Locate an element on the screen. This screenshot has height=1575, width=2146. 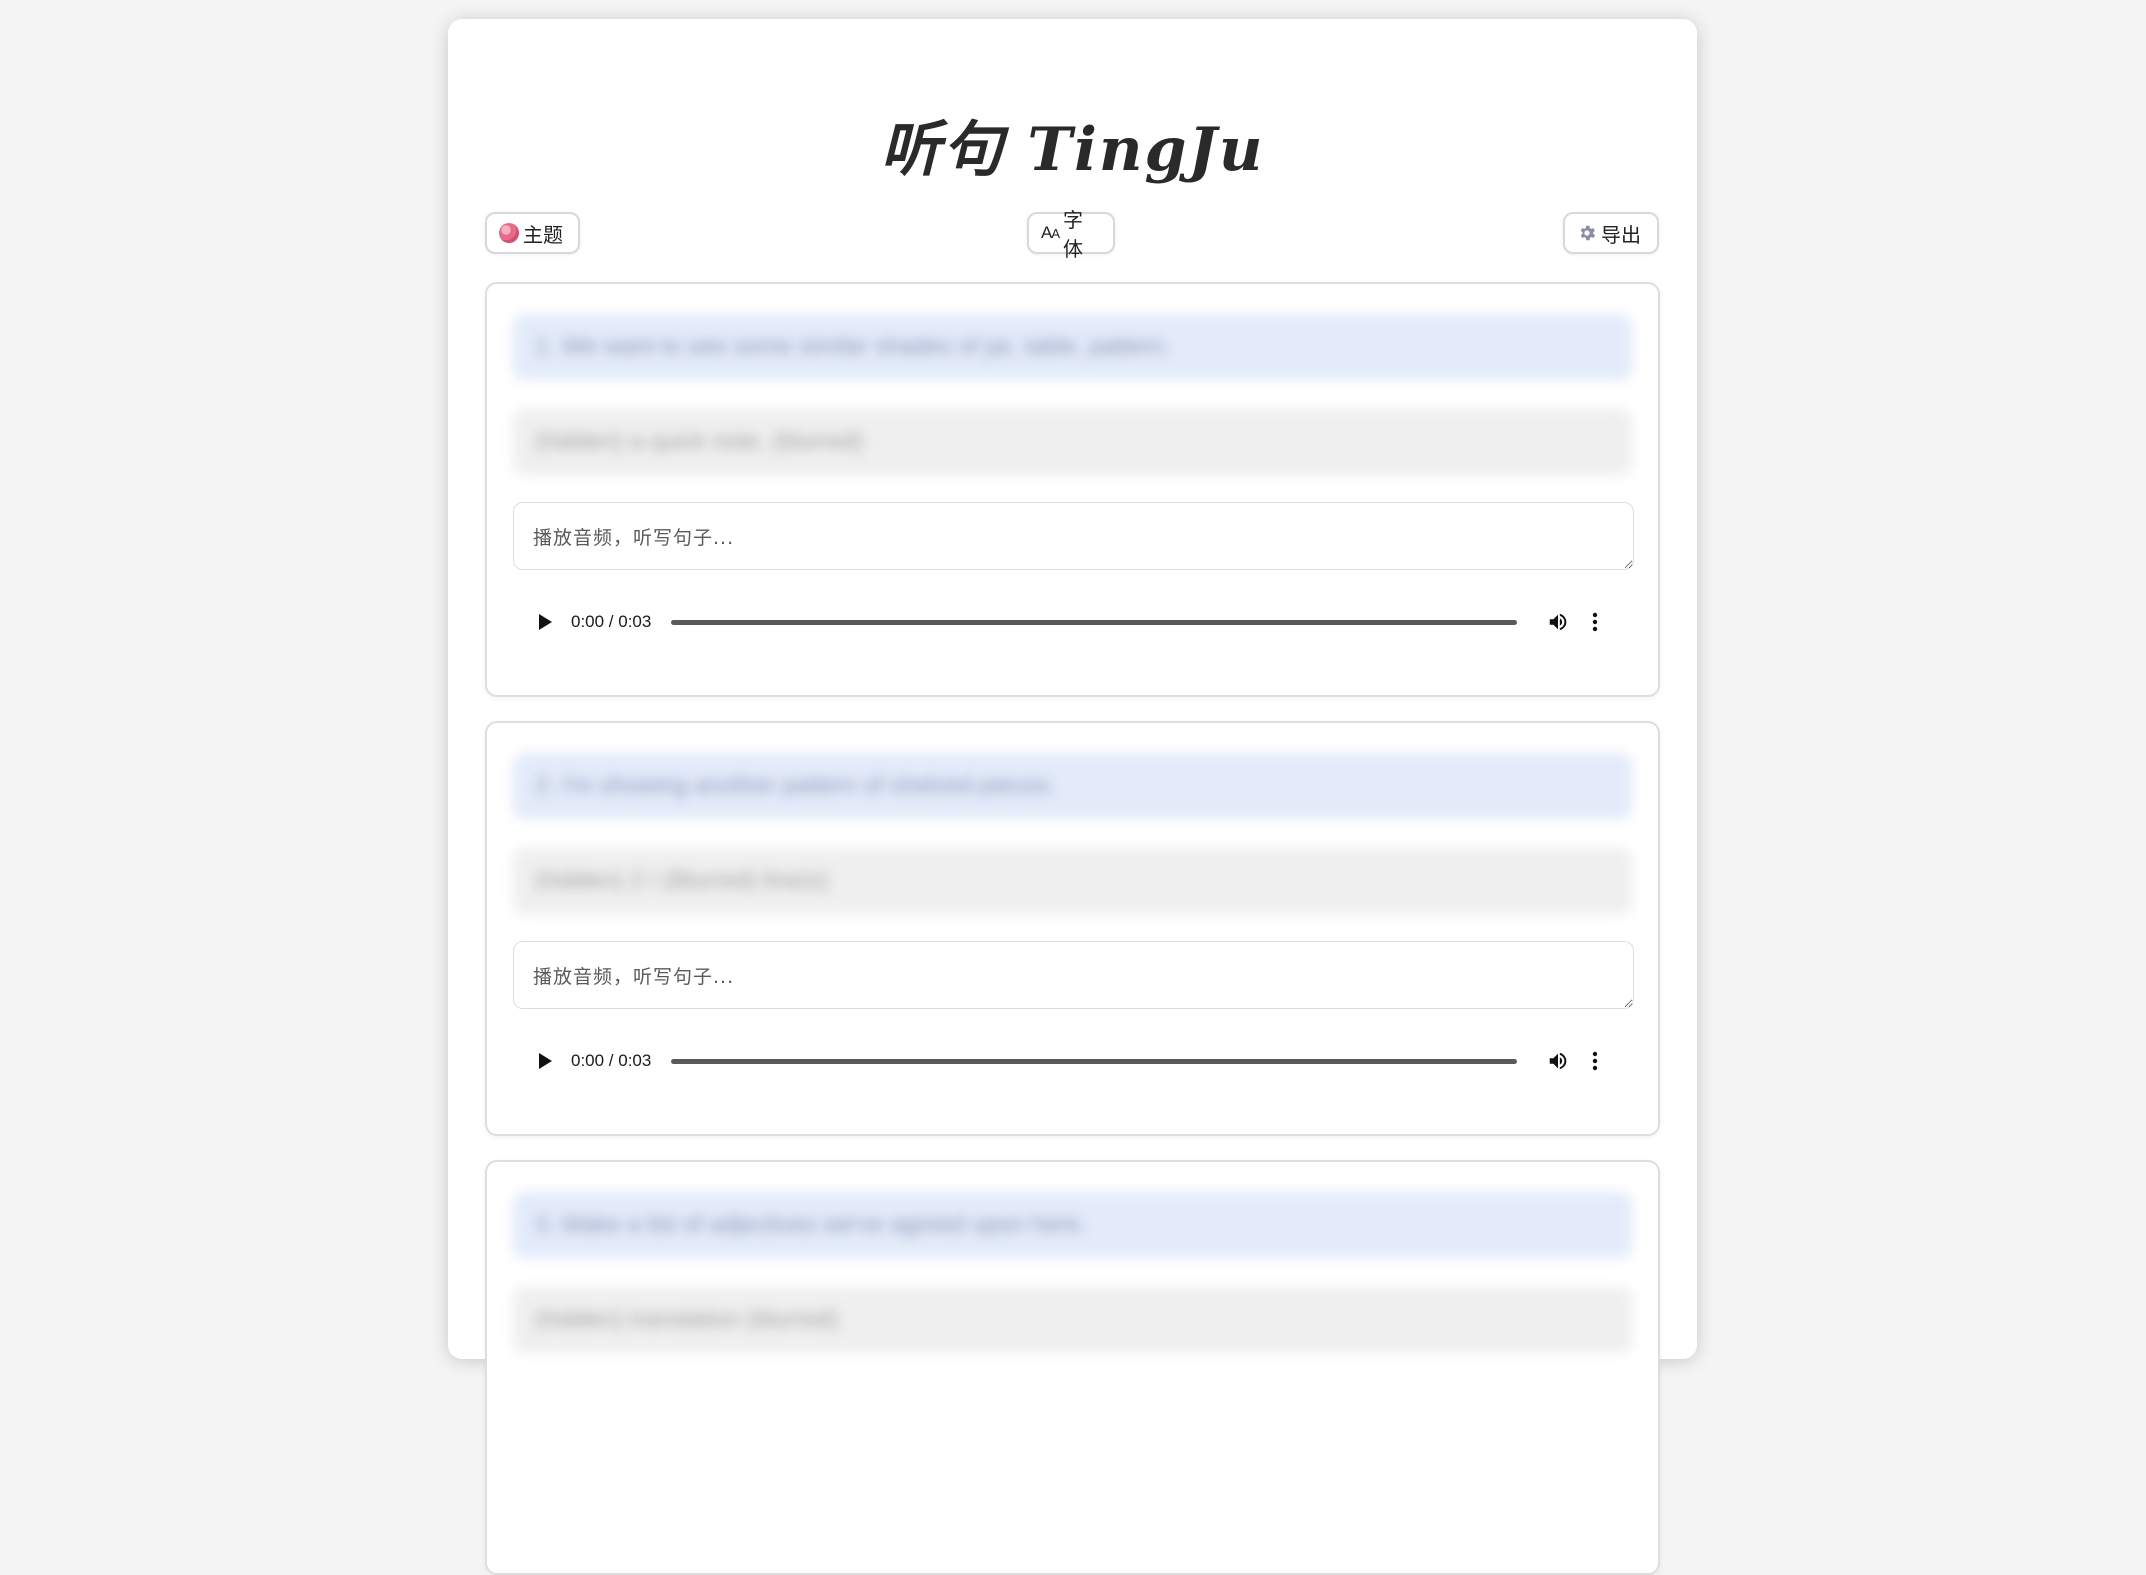
hidden-translation: (hidden) 2 I (Blurred) line(s) is located at coordinates (1072, 881).